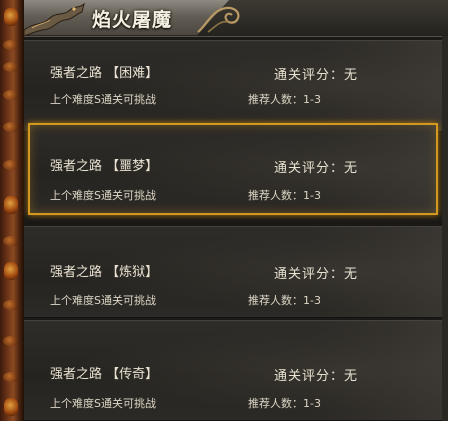  Describe the element at coordinates (445, 228) in the screenshot. I see `scrollbar` at that location.